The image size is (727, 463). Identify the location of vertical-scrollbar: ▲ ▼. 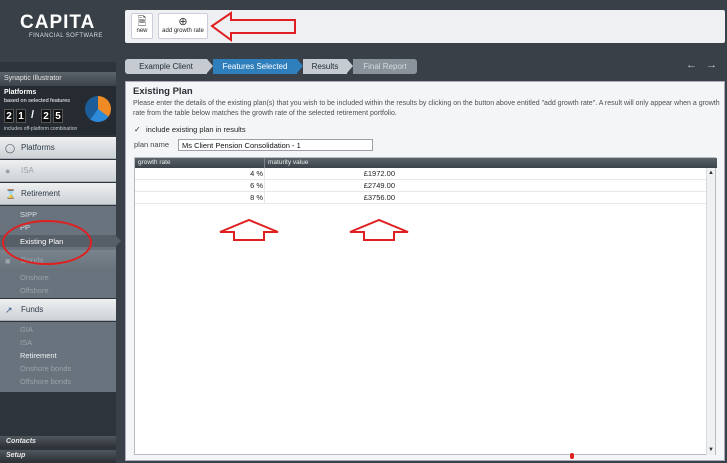
(710, 311).